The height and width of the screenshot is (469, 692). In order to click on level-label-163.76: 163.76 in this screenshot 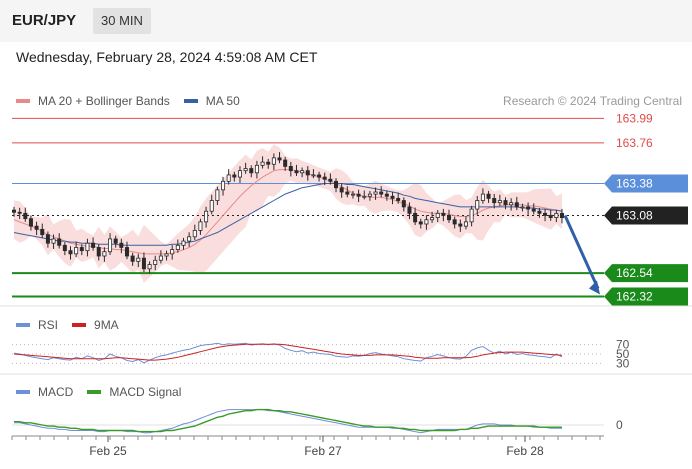, I will do `click(634, 143)`.